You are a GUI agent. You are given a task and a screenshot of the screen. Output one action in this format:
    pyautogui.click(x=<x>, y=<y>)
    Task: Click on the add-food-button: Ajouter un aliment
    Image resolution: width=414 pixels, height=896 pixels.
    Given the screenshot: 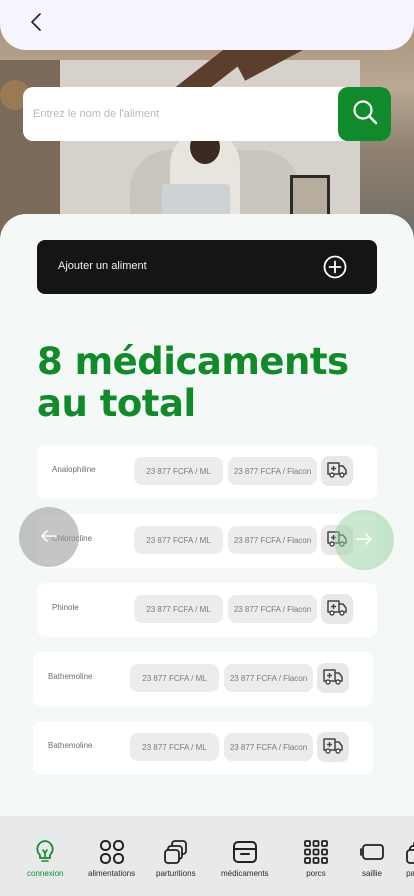 What is the action you would take?
    pyautogui.click(x=207, y=267)
    